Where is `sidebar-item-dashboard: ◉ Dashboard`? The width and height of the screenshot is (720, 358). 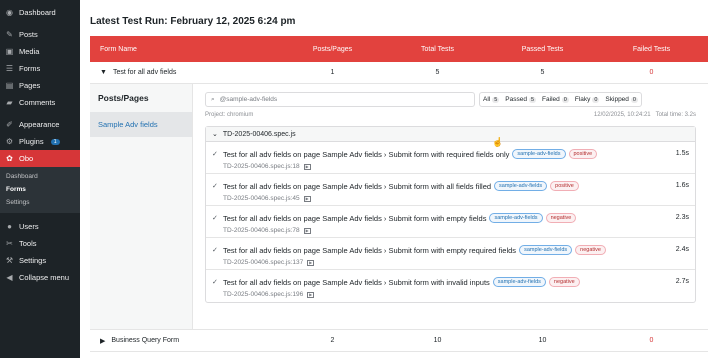 sidebar-item-dashboard: ◉ Dashboard is located at coordinates (40, 12).